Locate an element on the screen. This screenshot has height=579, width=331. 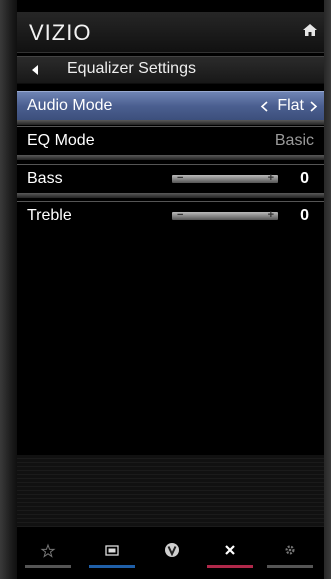
input-button is located at coordinates (112, 556).